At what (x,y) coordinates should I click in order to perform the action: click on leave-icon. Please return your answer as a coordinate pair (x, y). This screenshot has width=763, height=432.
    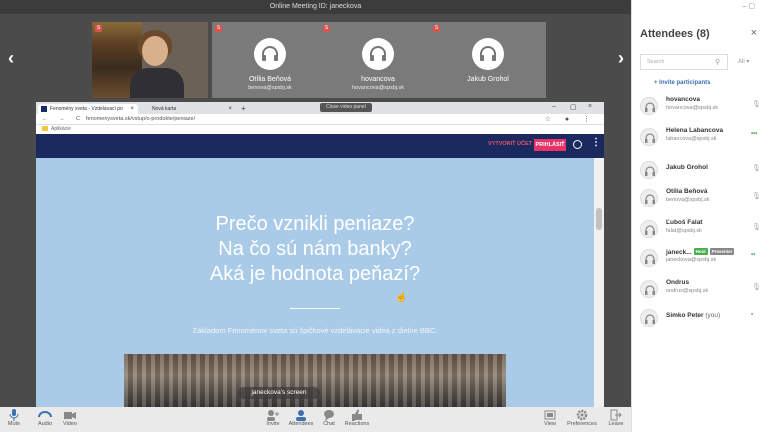
    Looking at the image, I should click on (616, 415).